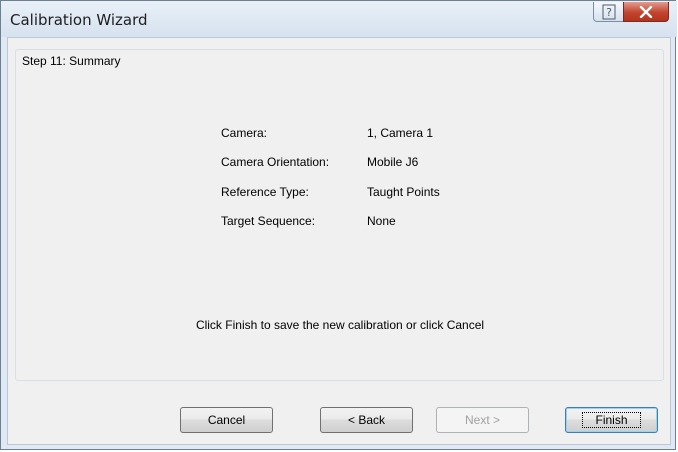 The height and width of the screenshot is (452, 678). Describe the element at coordinates (339, 19) in the screenshot. I see `title-bar: Calibration Wizard ?` at that location.